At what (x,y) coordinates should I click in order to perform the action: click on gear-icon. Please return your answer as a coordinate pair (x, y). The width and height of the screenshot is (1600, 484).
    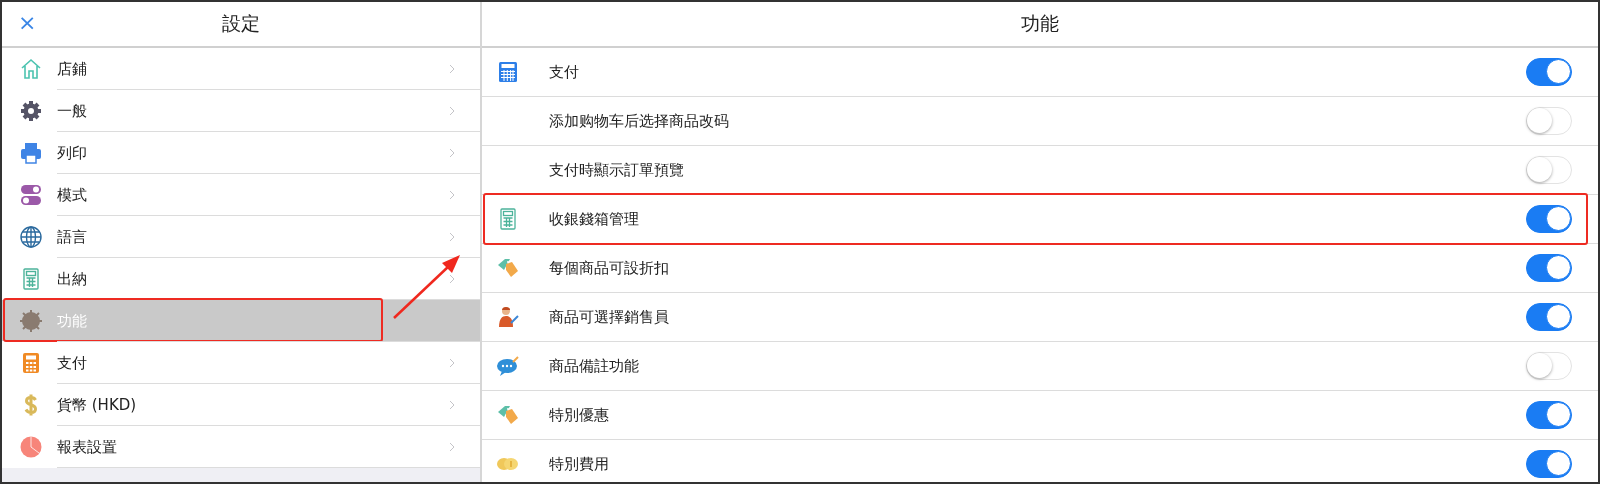
    Looking at the image, I should click on (31, 321).